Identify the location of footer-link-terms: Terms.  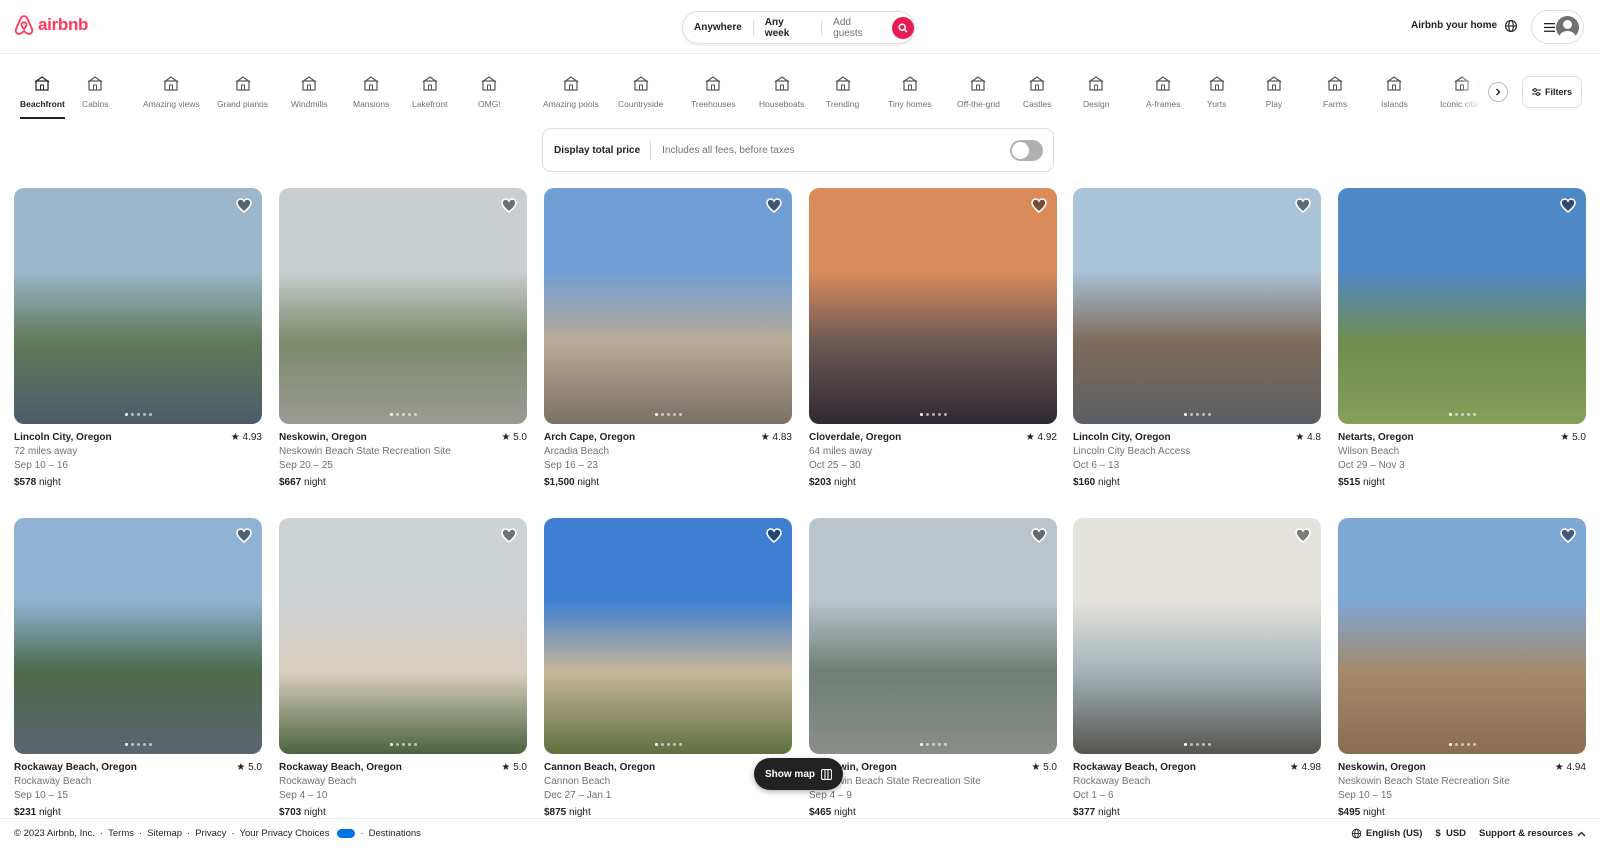
(121, 833).